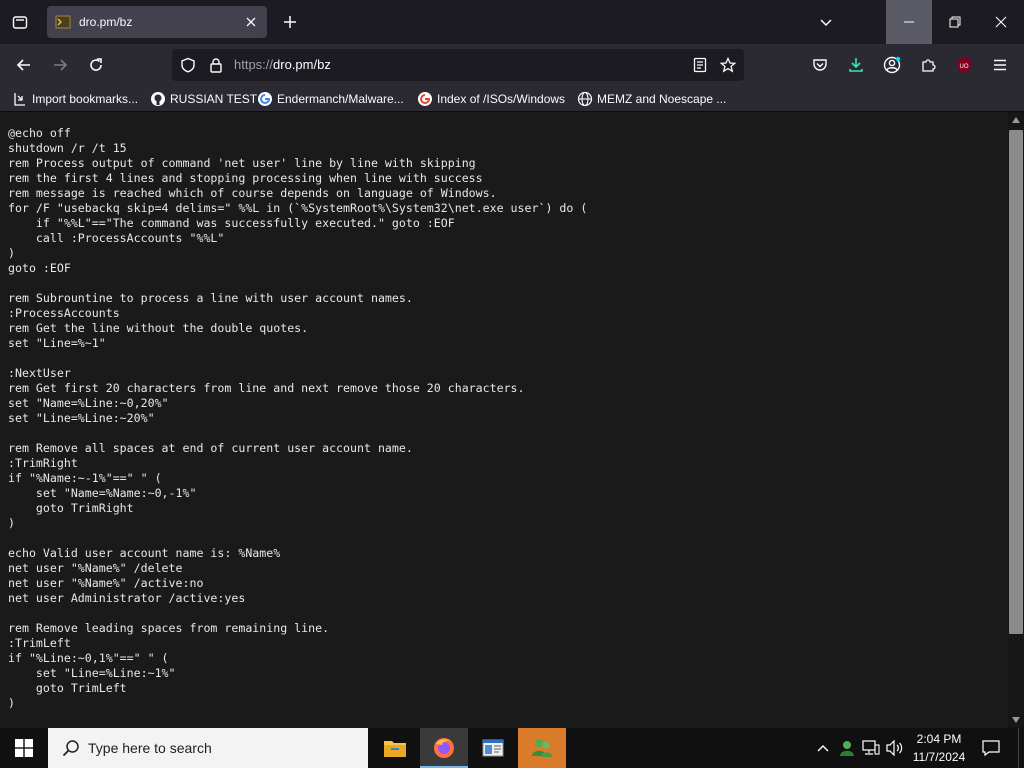 This screenshot has width=1024, height=768. Describe the element at coordinates (892, 65) in the screenshot. I see `account-icon` at that location.